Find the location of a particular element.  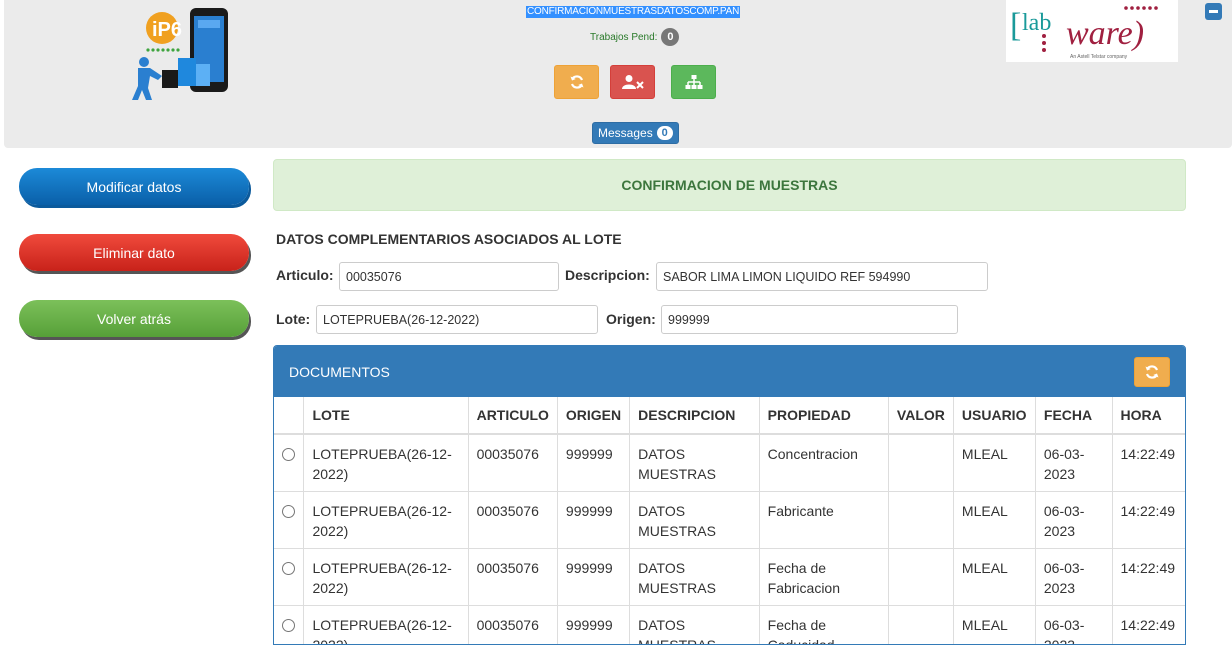

messages-label: Messages is located at coordinates (625, 133).